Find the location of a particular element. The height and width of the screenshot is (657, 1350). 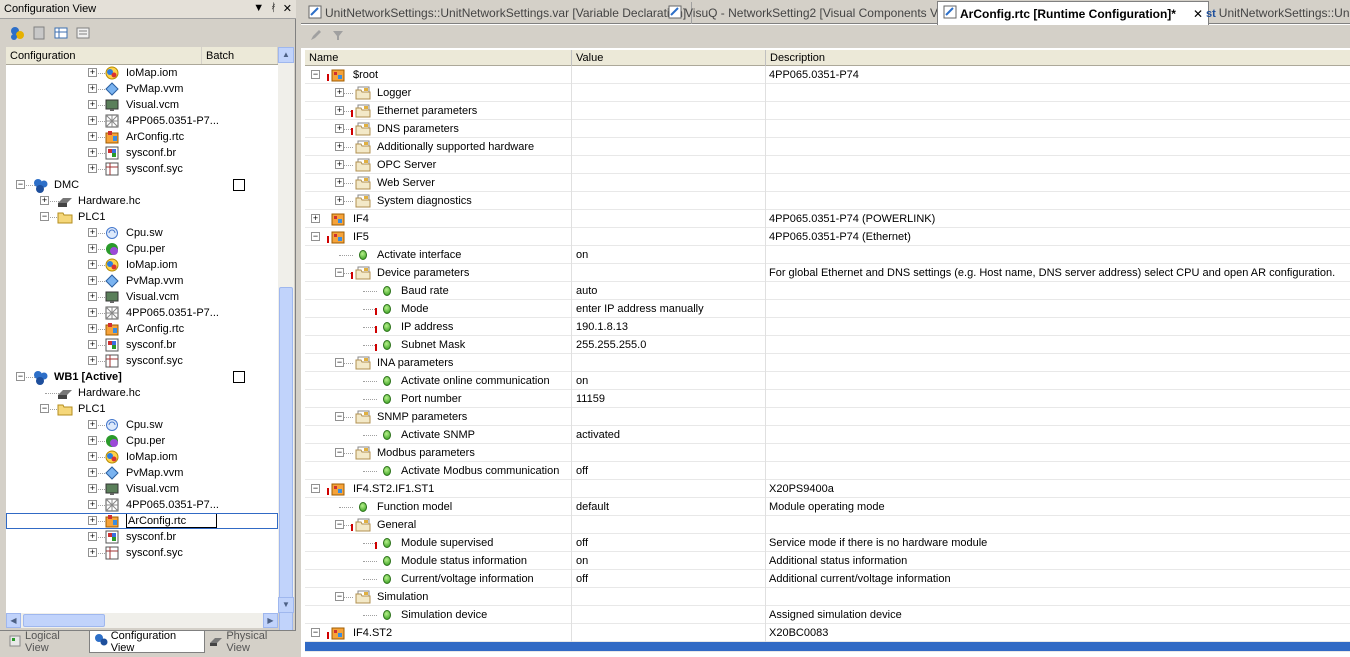

tree-item: + Cpu.sw is located at coordinates (142, 425).